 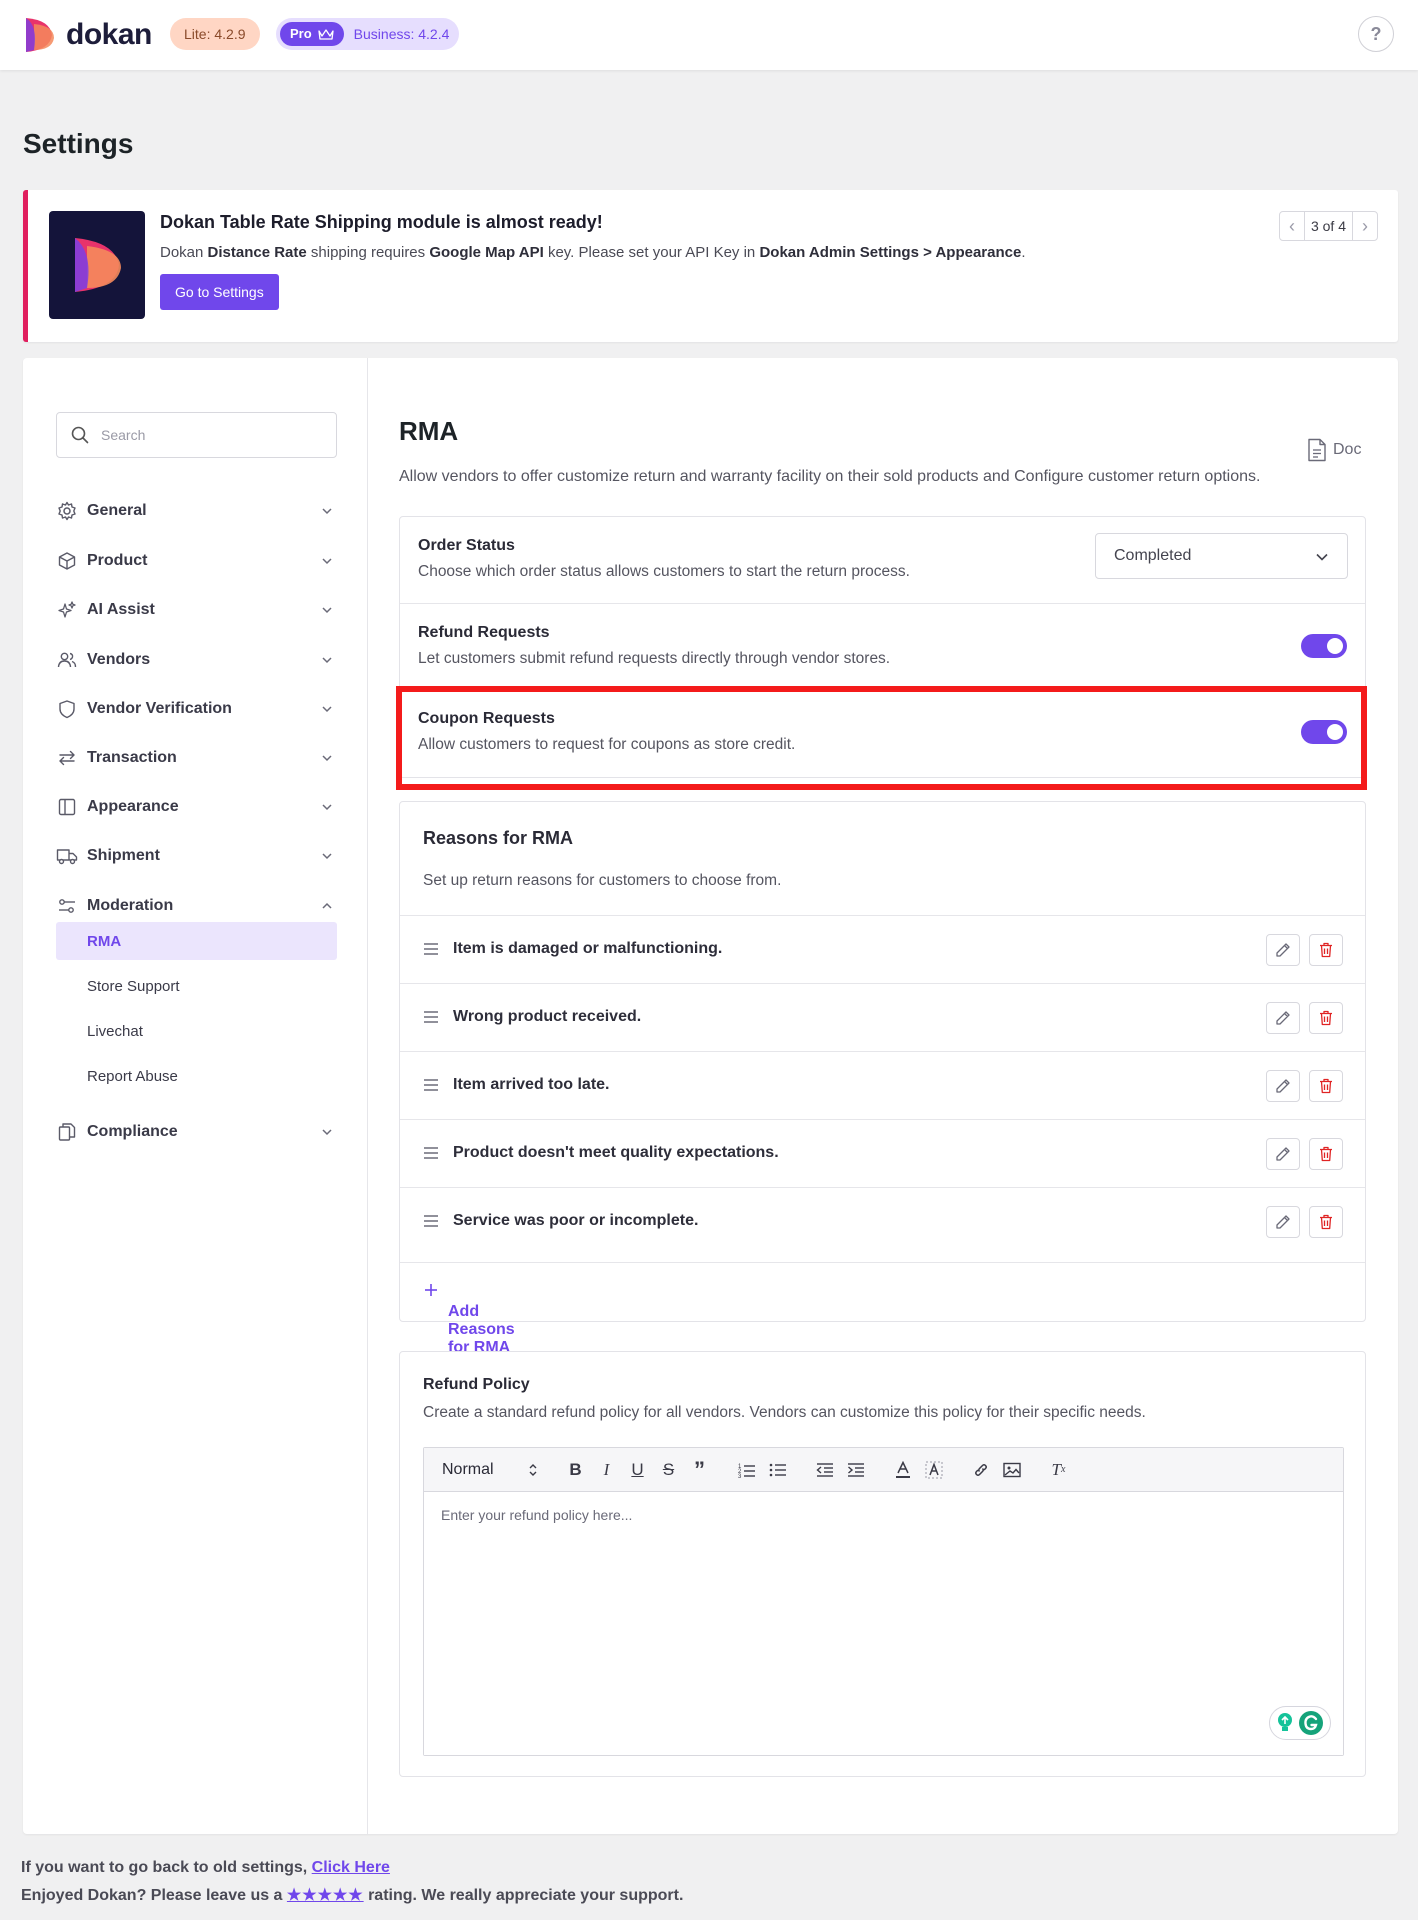 I want to click on reason-row: Service was poor or incomplete., so click(x=882, y=1221).